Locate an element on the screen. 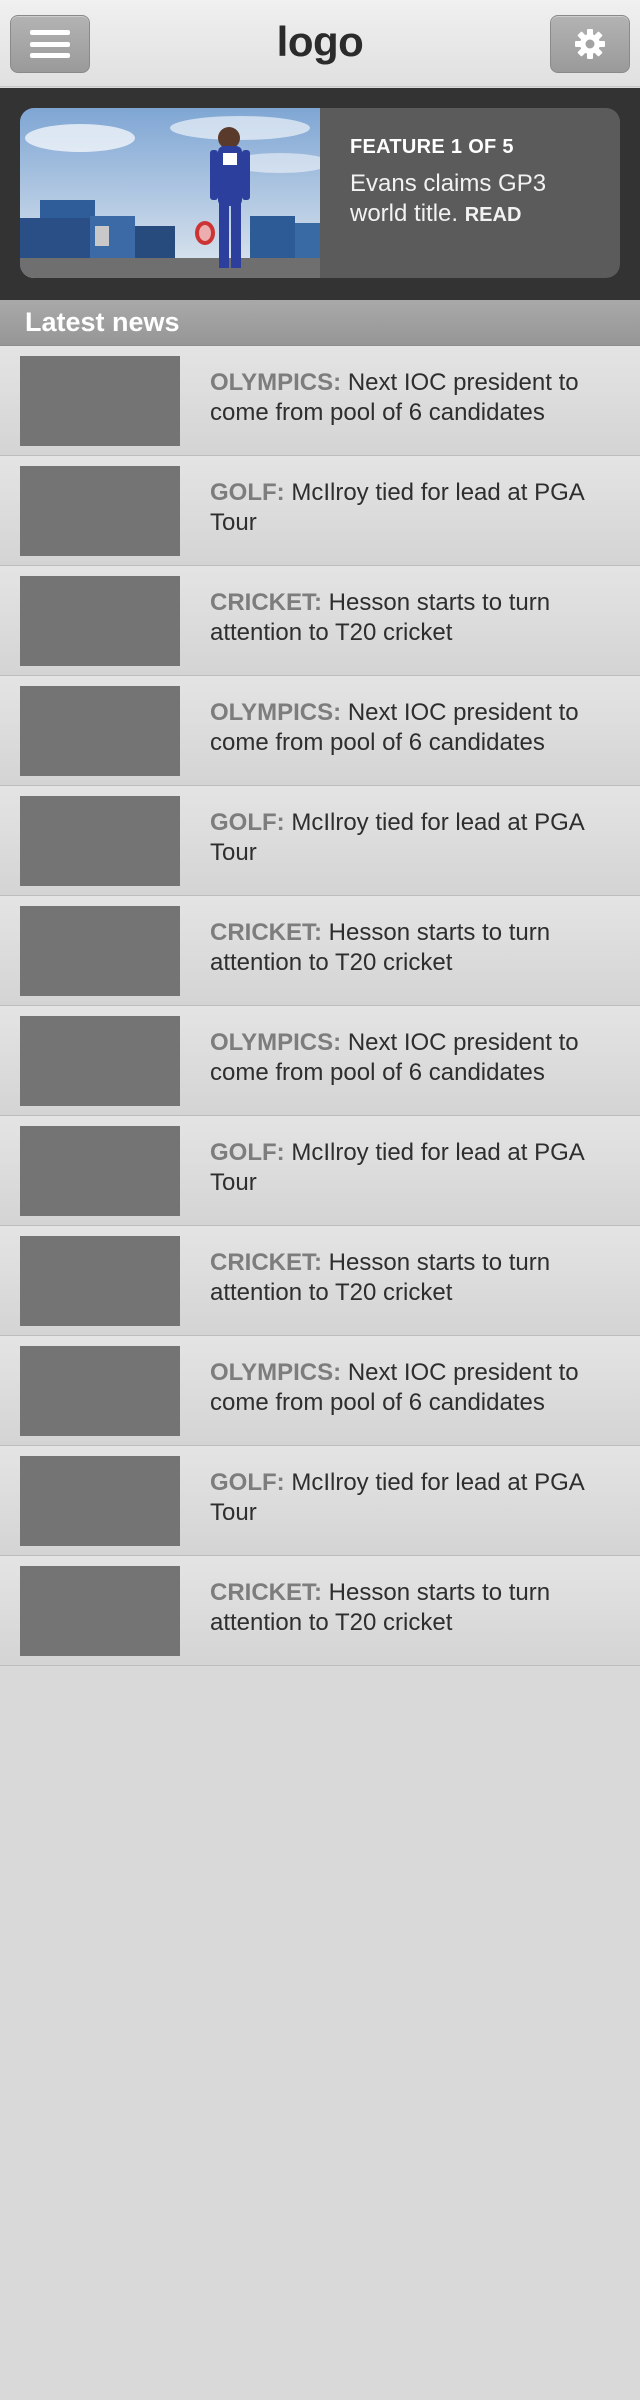 The image size is (640, 2400). read-link: READ is located at coordinates (493, 215).